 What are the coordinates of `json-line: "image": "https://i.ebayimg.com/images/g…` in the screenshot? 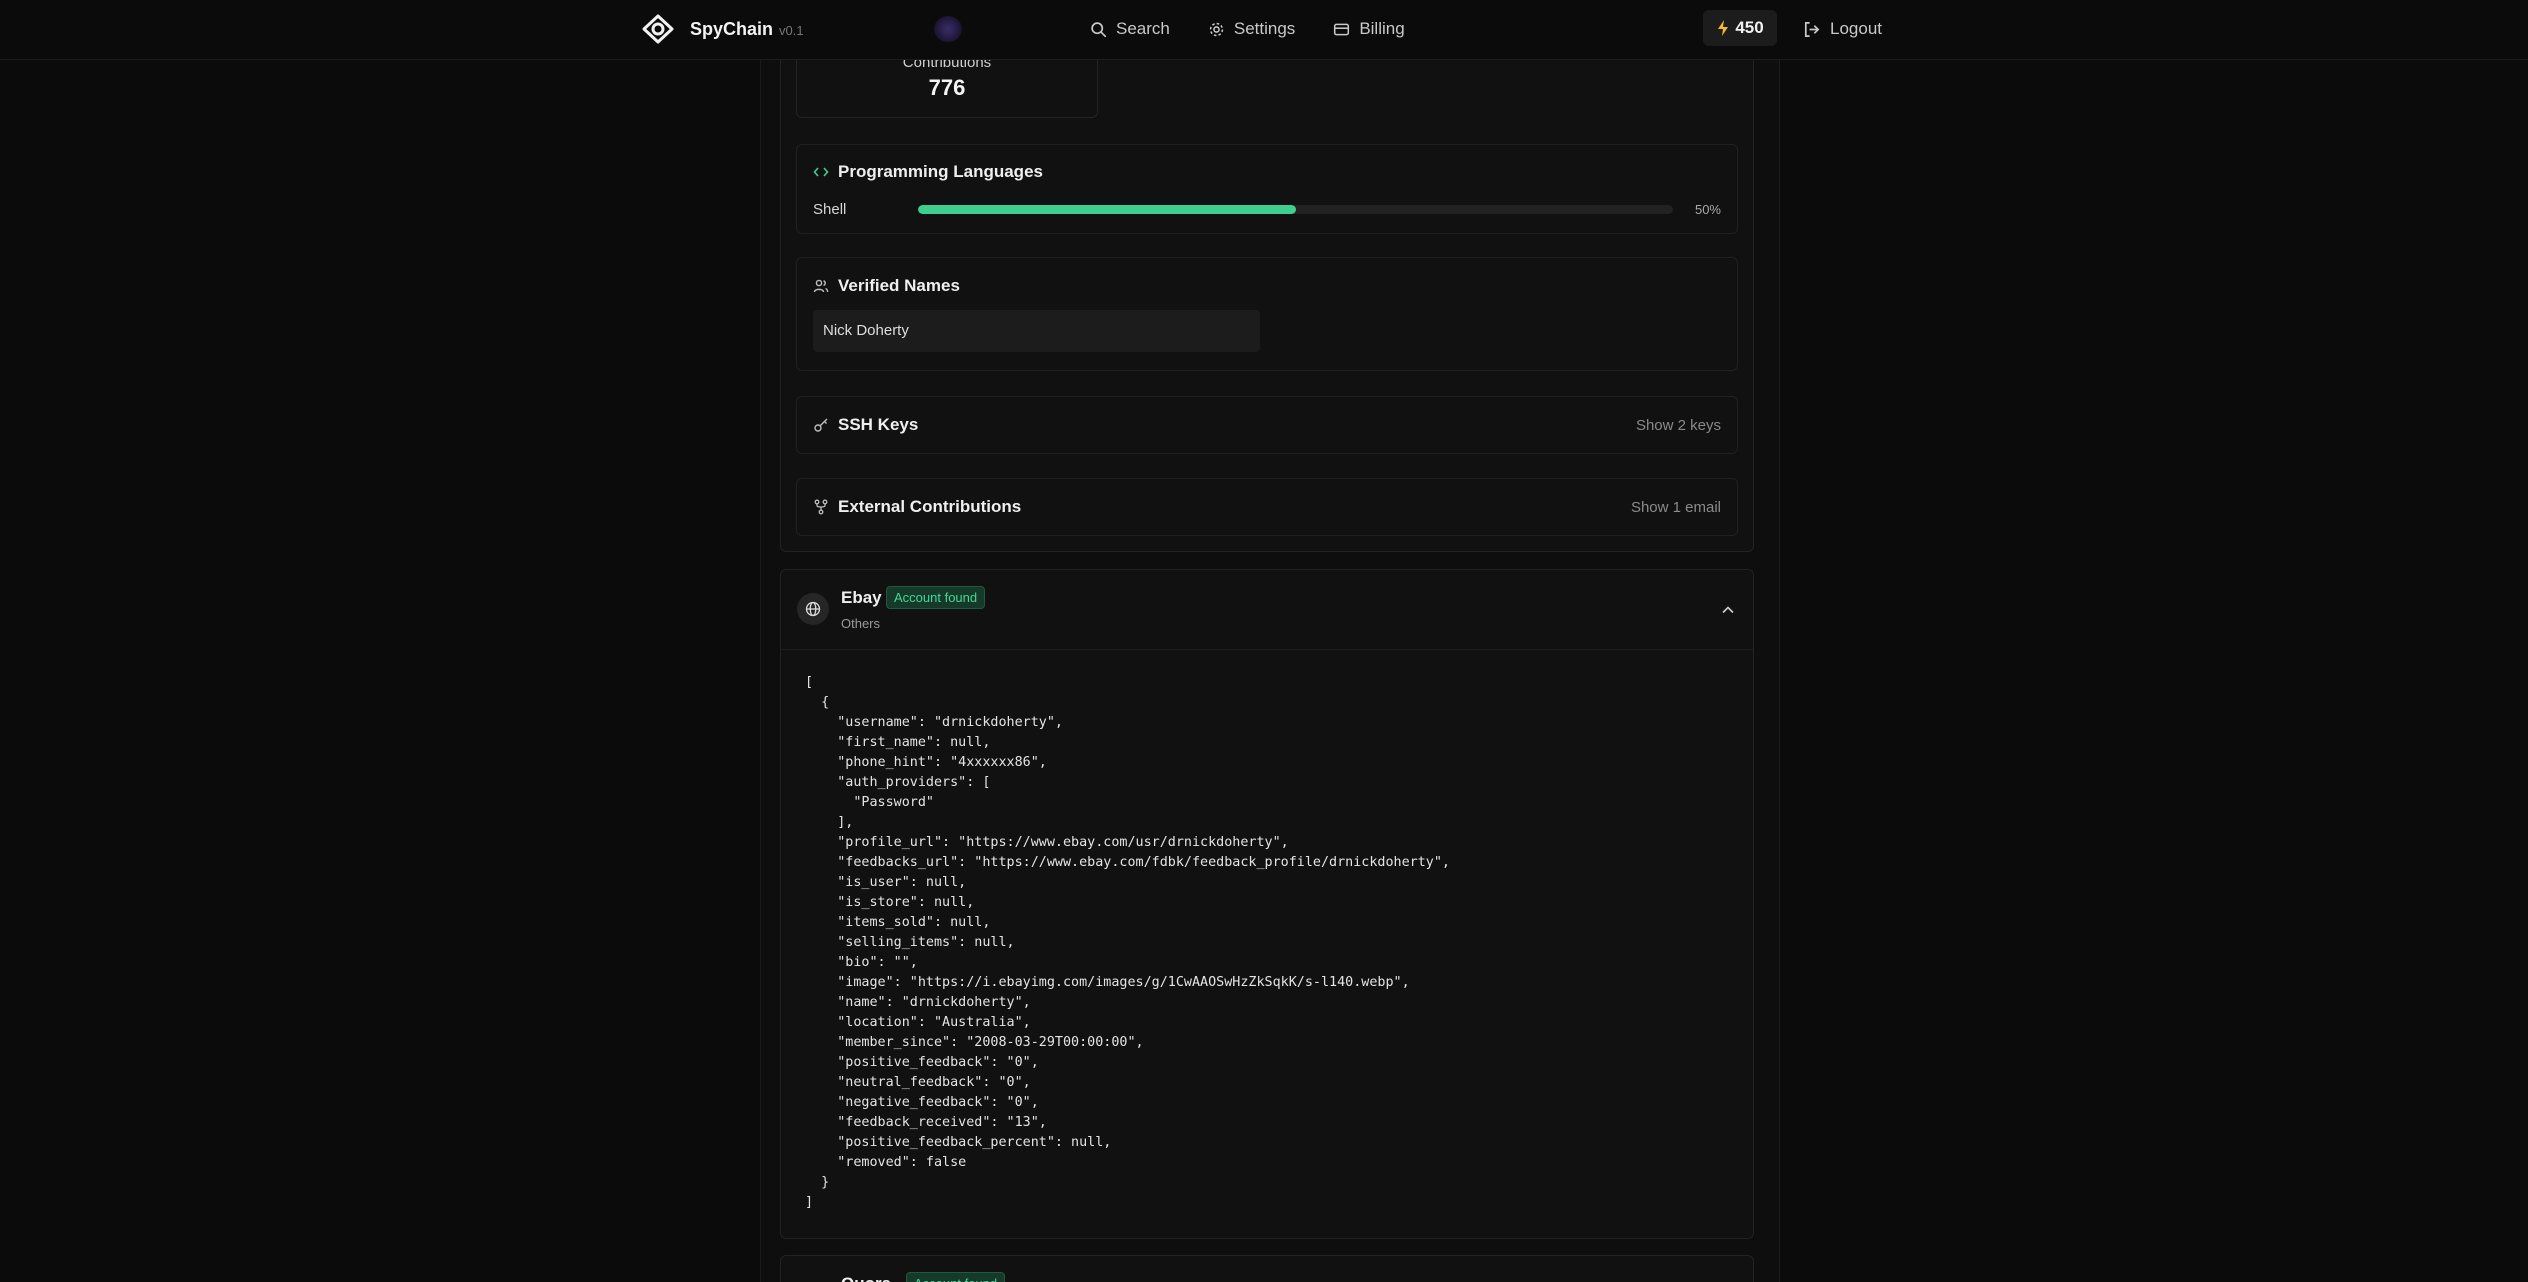 It's located at (1107, 982).